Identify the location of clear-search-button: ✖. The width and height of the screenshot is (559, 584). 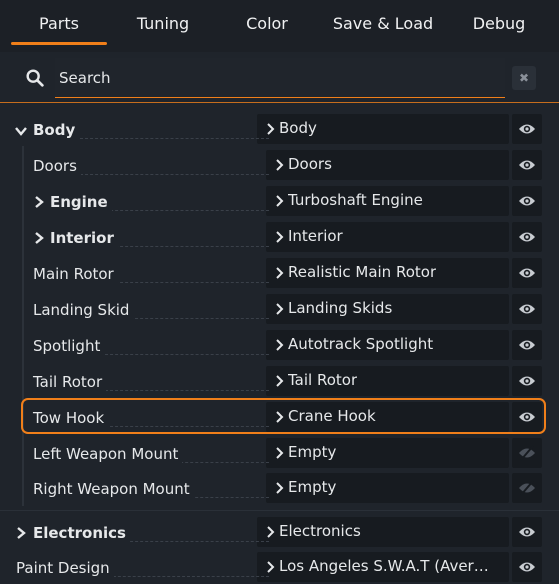
(524, 78).